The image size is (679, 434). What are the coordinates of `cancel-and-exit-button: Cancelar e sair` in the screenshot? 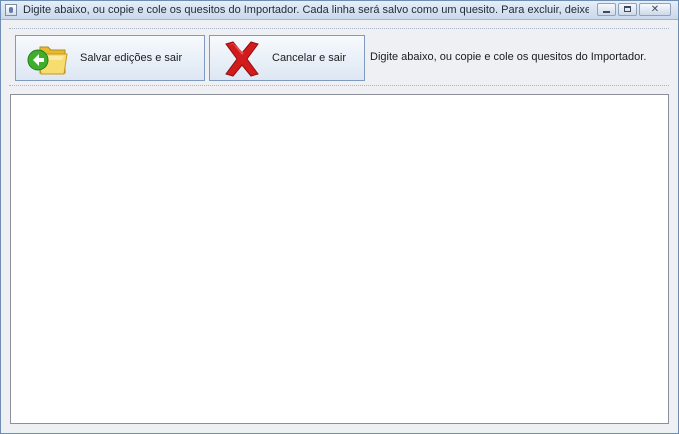 It's located at (287, 58).